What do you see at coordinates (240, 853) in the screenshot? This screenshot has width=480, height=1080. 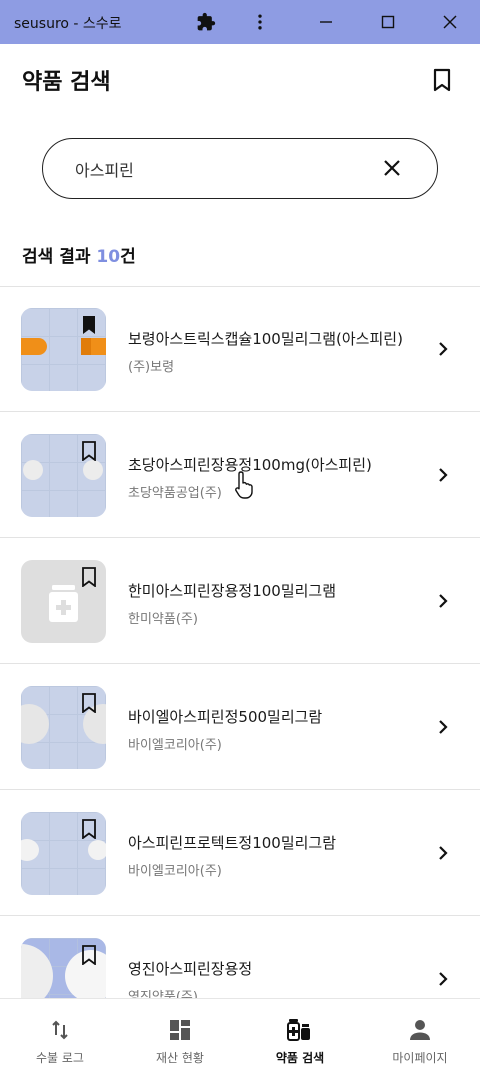 I see `list-item: 아스피린프로텍트정100밀리그람 바이엘코리아(주)` at bounding box center [240, 853].